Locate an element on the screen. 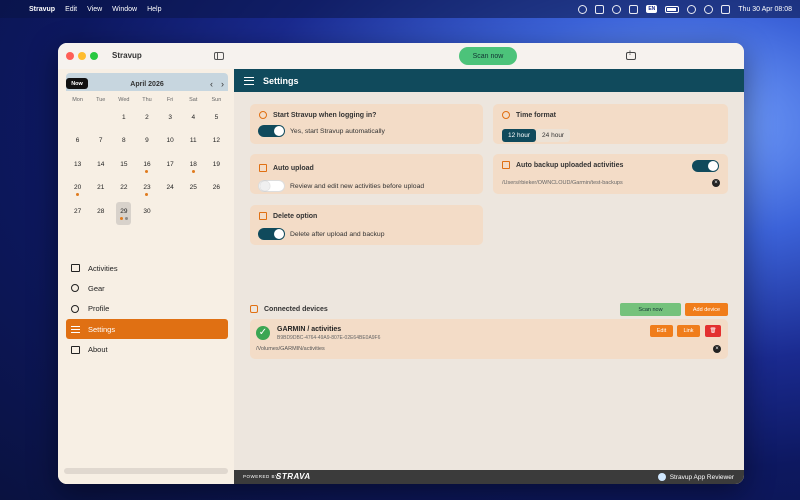 This screenshot has width=800, height=500. calendar-day: 13 is located at coordinates (77, 166).